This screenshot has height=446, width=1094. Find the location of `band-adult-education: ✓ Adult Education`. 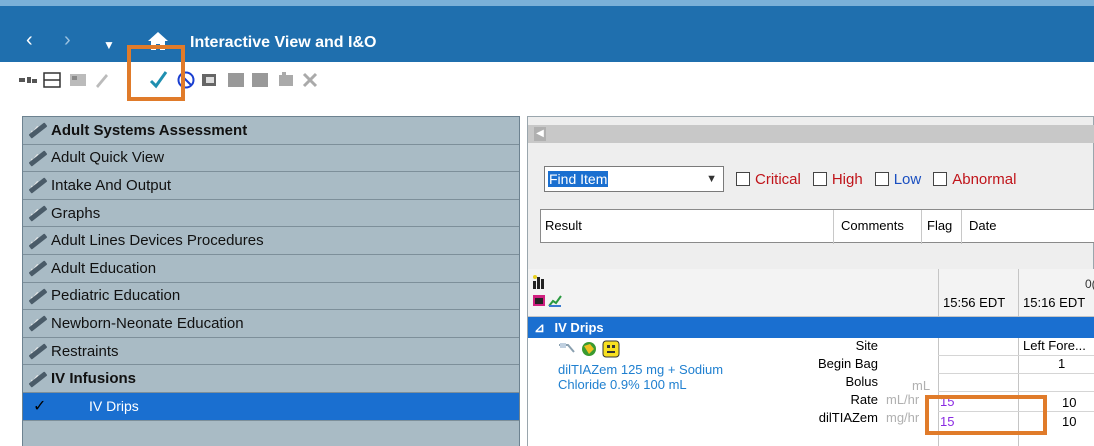

band-adult-education: ✓ Adult Education is located at coordinates (271, 268).